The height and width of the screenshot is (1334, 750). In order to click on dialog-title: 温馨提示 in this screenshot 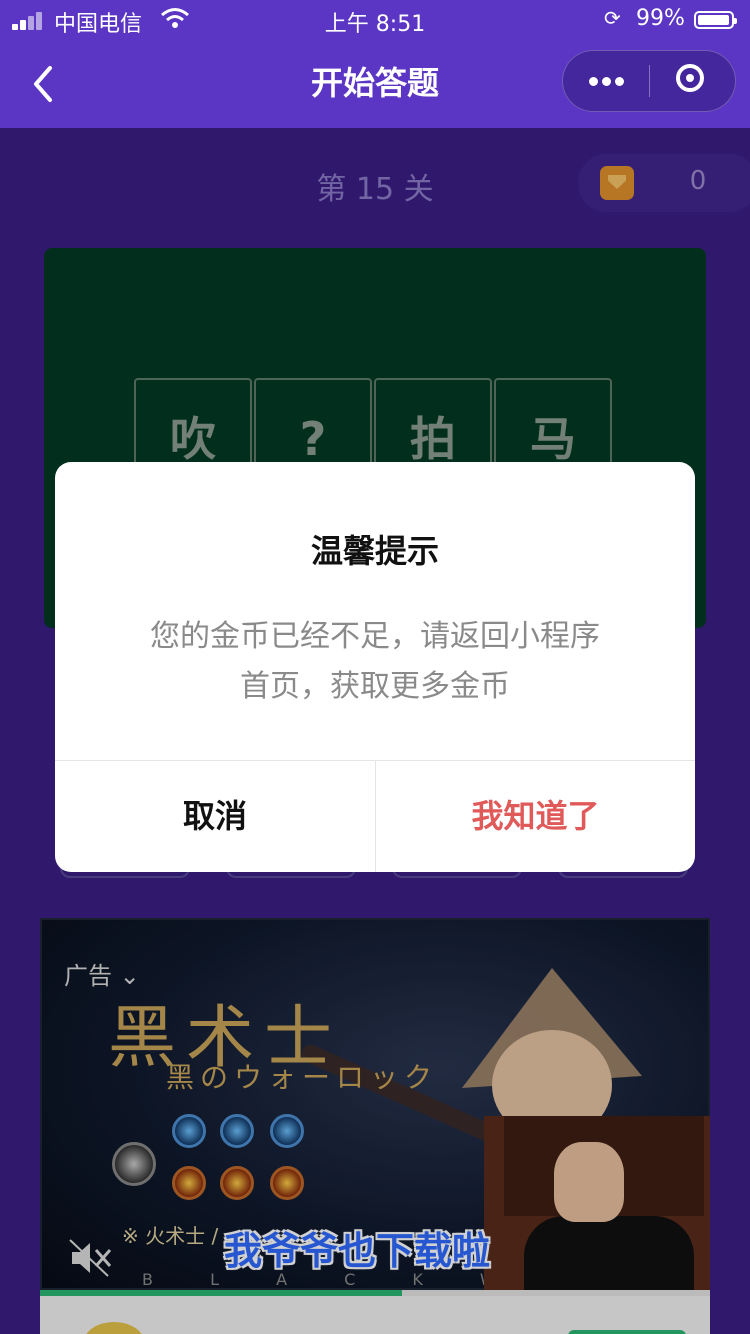, I will do `click(374, 551)`.